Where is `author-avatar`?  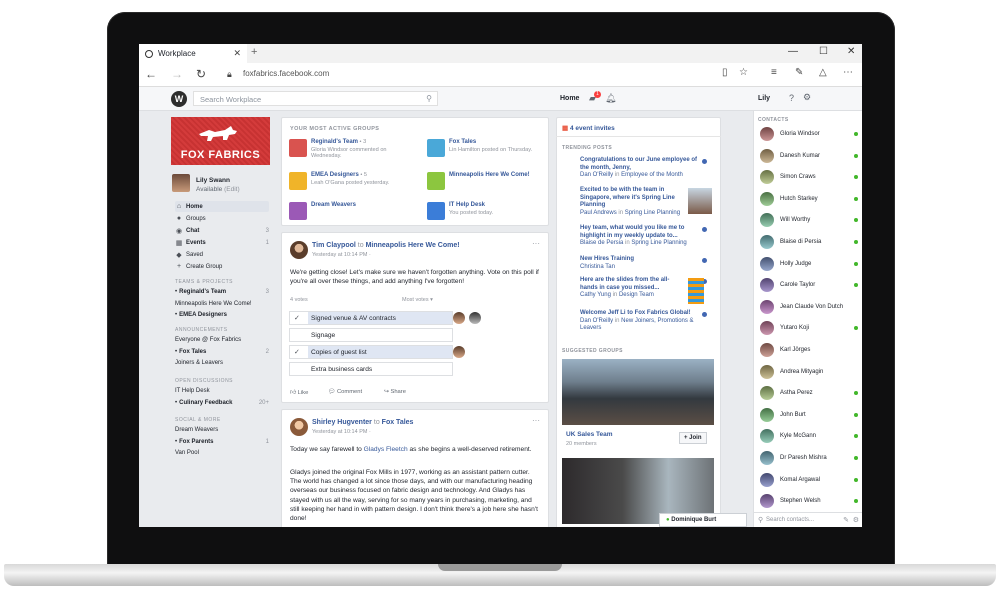 author-avatar is located at coordinates (299, 250).